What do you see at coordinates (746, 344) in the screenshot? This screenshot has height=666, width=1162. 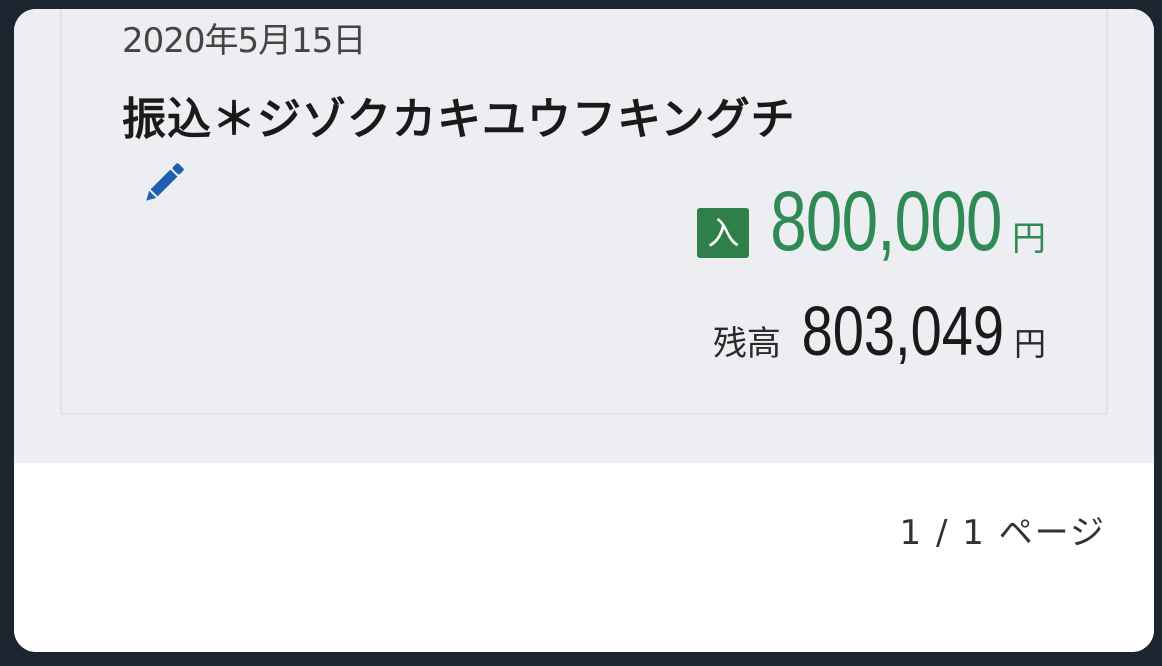 I see `balance-label: 残高` at bounding box center [746, 344].